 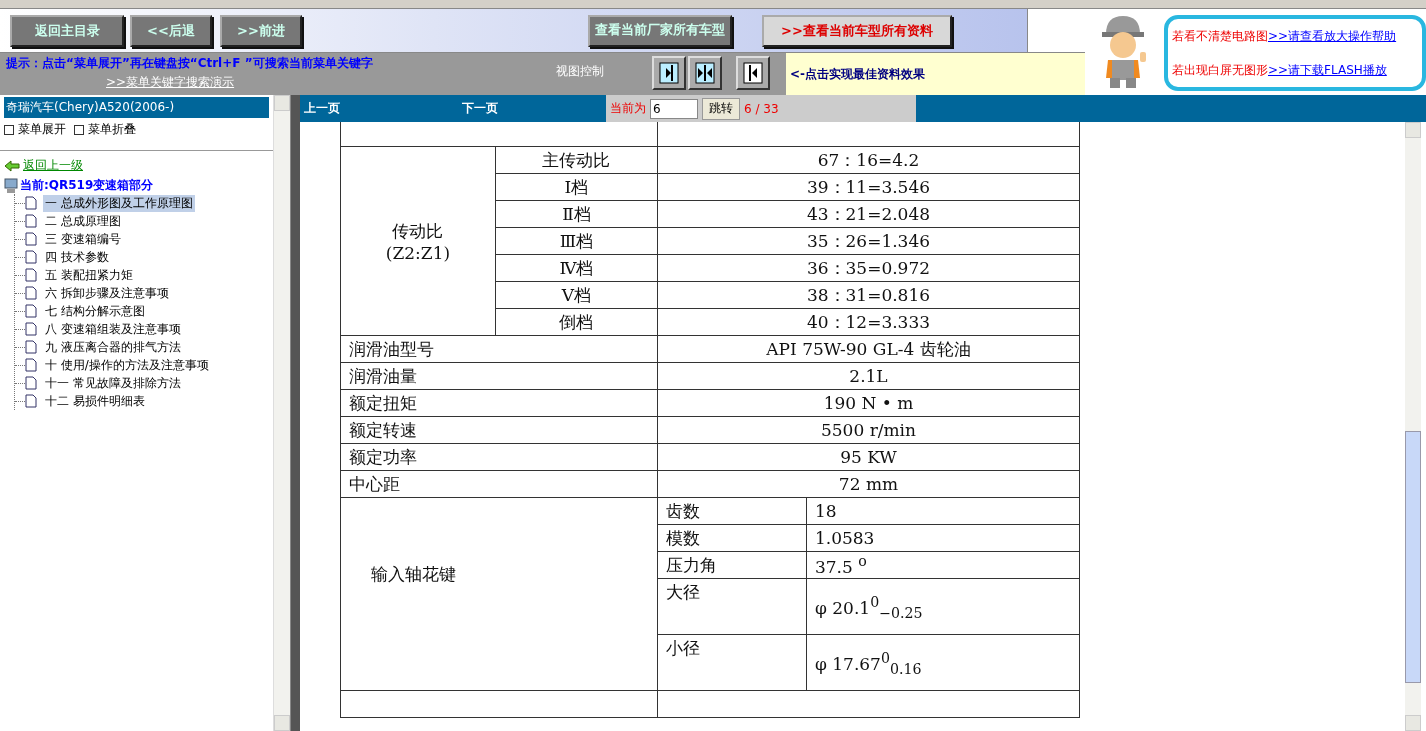 What do you see at coordinates (67, 30) in the screenshot?
I see `nav-button: 返回主目录` at bounding box center [67, 30].